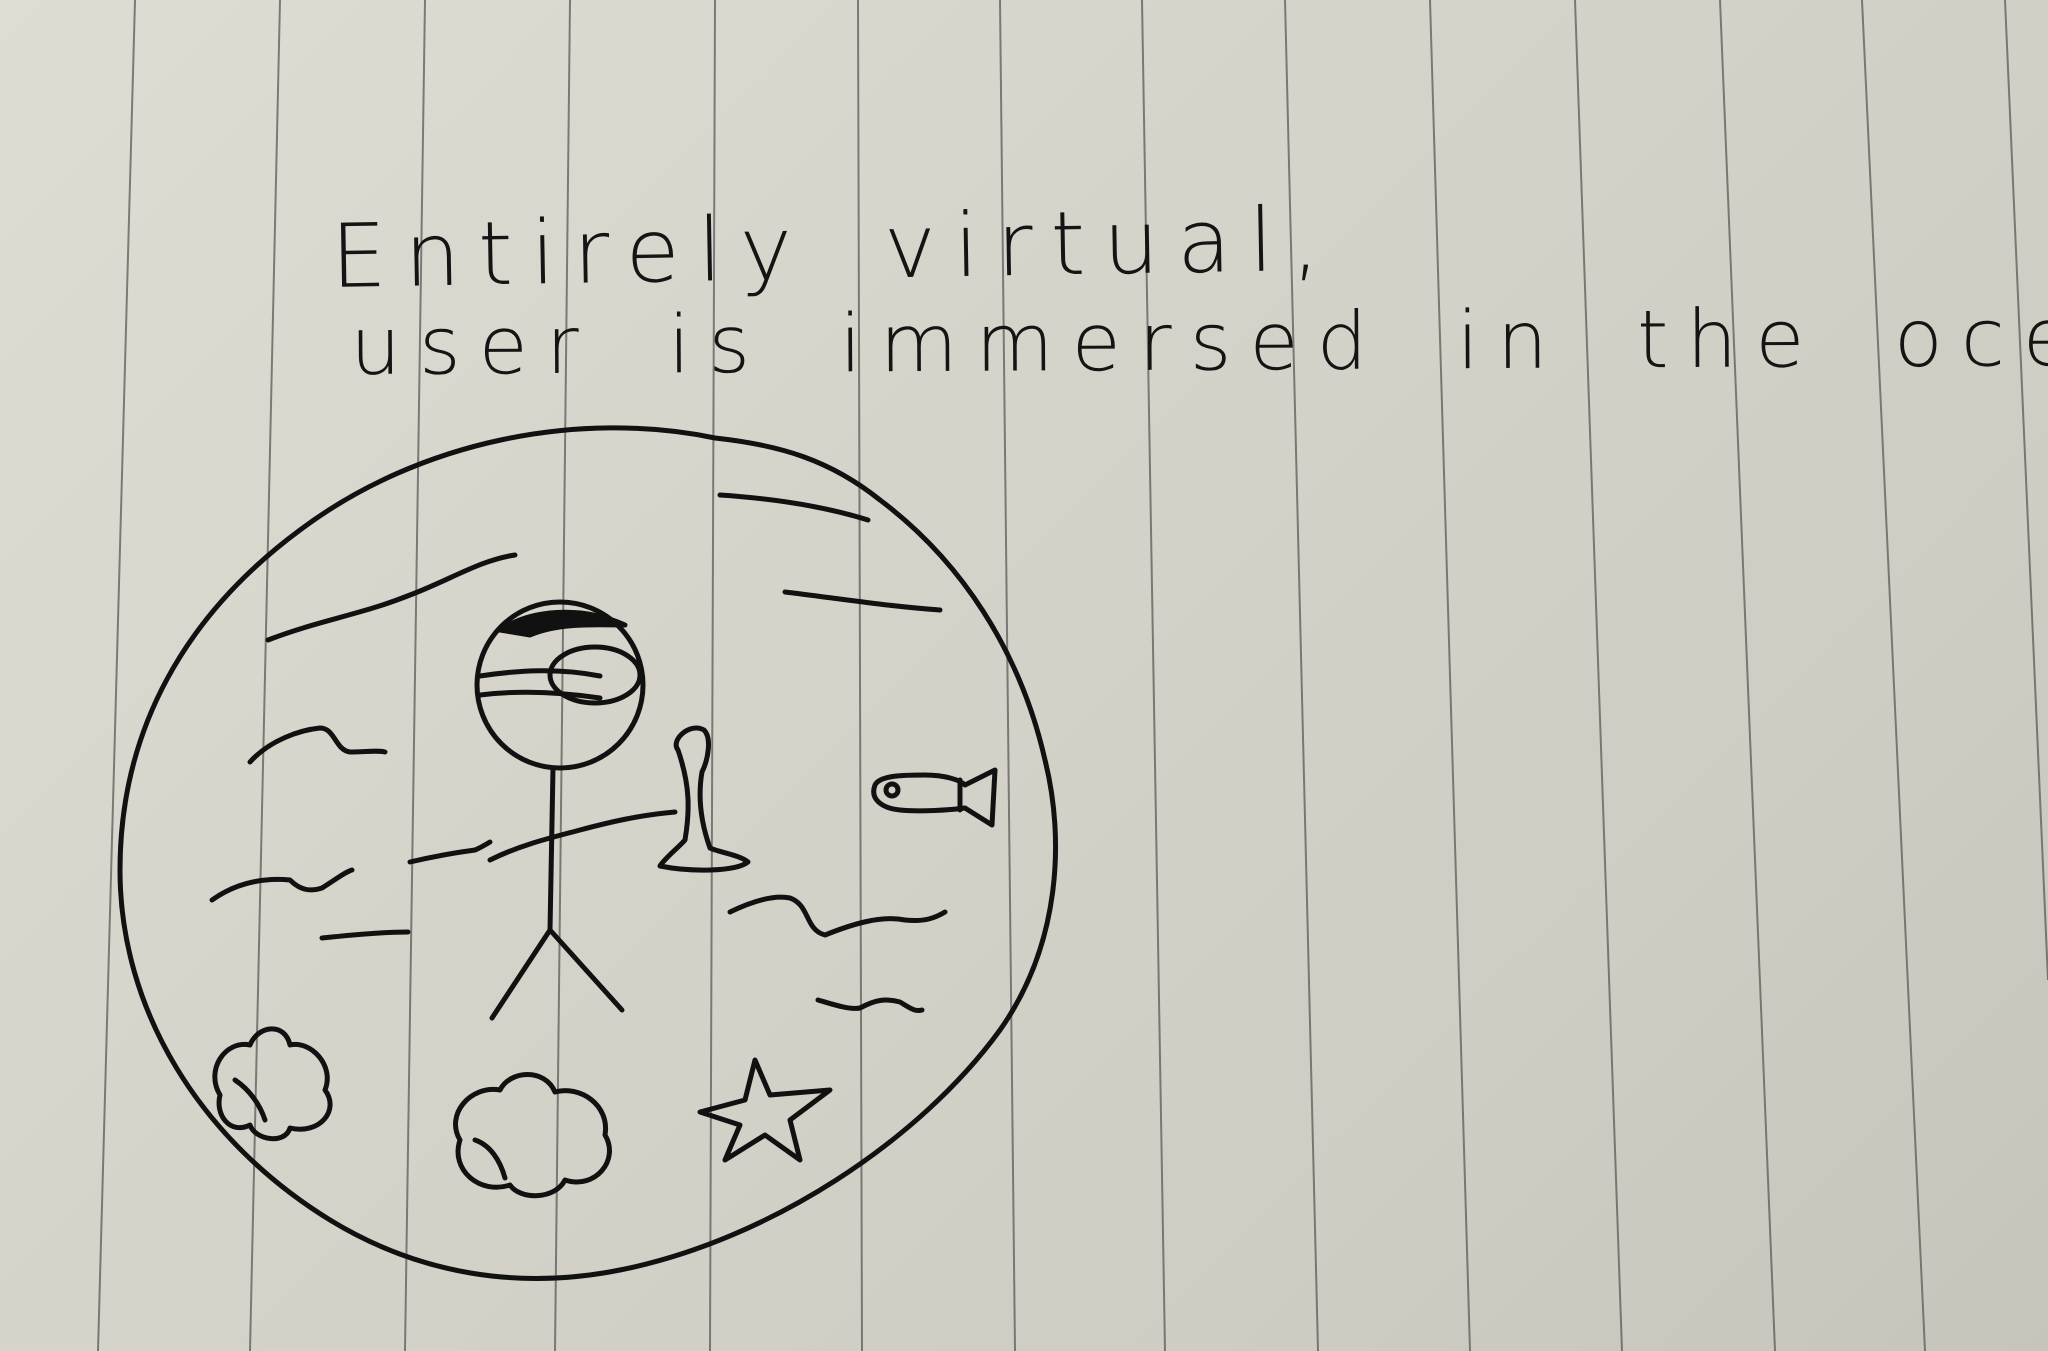 This screenshot has width=2048, height=1351. What do you see at coordinates (582, 836) in the screenshot?
I see `person-arm` at bounding box center [582, 836].